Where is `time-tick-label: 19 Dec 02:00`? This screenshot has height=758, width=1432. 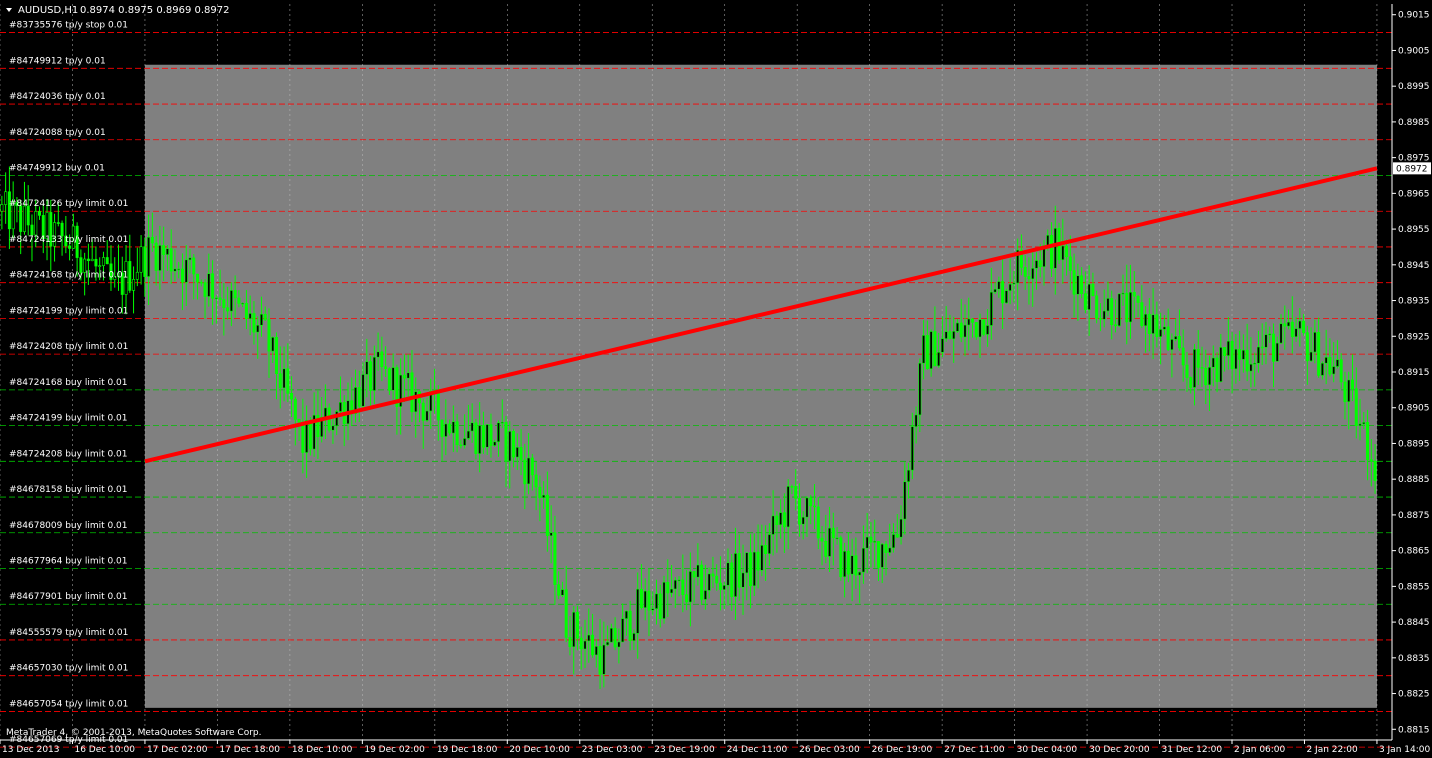 time-tick-label: 19 Dec 02:00 is located at coordinates (394, 750).